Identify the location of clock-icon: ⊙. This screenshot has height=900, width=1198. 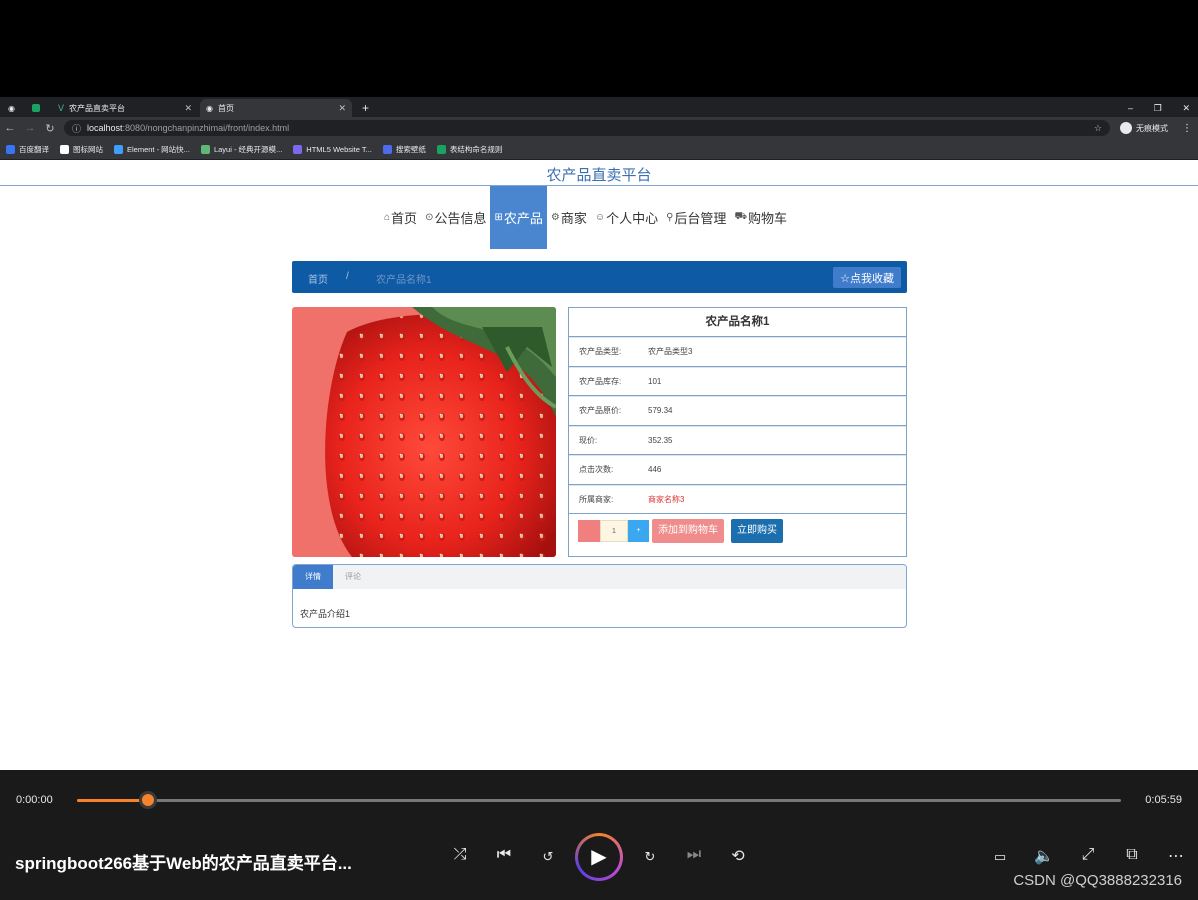
(429, 217).